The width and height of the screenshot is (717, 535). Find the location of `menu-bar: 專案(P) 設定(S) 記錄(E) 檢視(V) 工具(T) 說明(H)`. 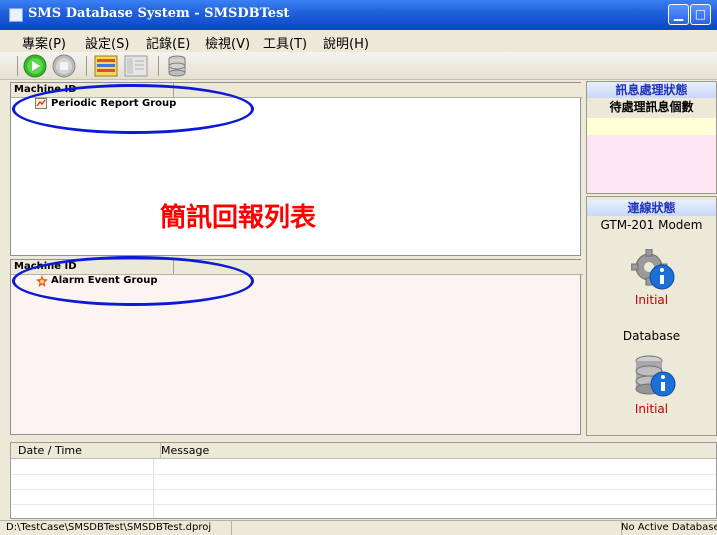

menu-bar: 專案(P) 設定(S) 記錄(E) 檢視(V) 工具(T) 說明(H) is located at coordinates (358, 41).